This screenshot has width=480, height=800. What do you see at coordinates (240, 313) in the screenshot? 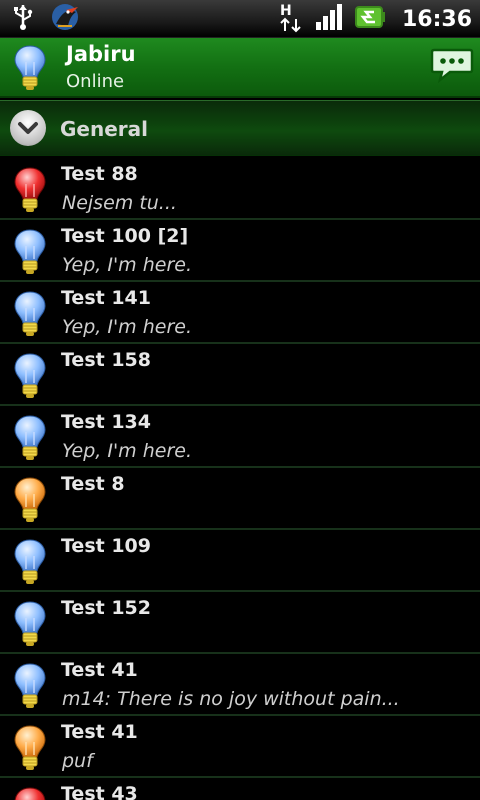
I see `contact-row: Test 141 Yep, I'm here.` at bounding box center [240, 313].